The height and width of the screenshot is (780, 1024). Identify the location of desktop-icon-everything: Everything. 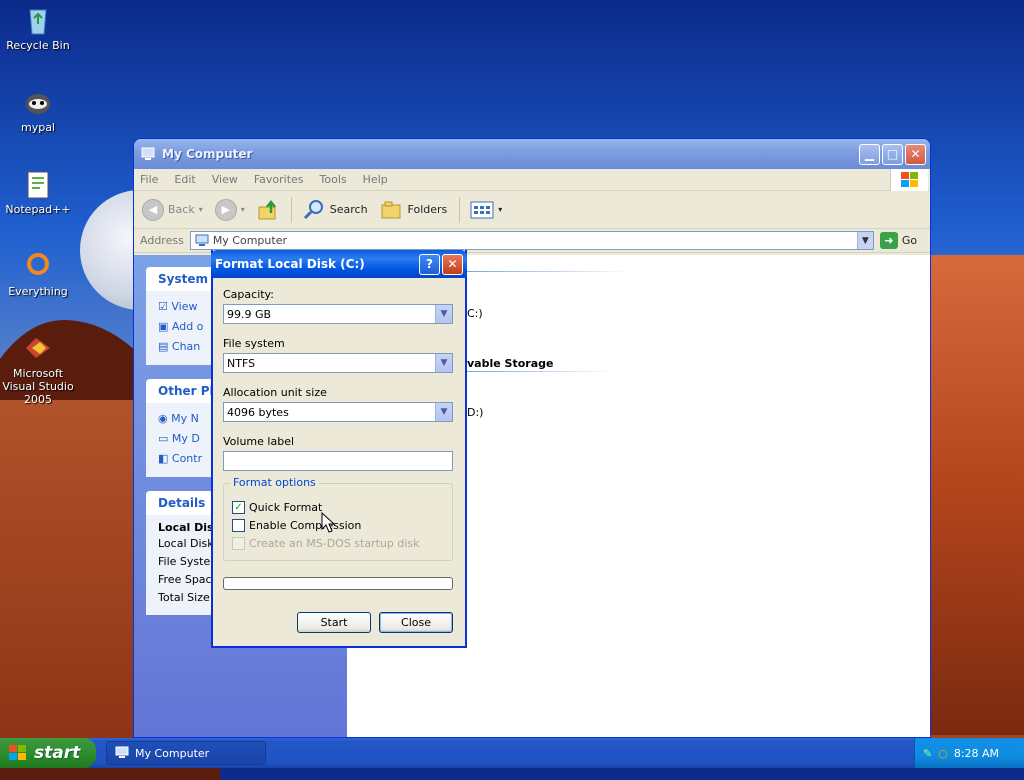
(39, 274).